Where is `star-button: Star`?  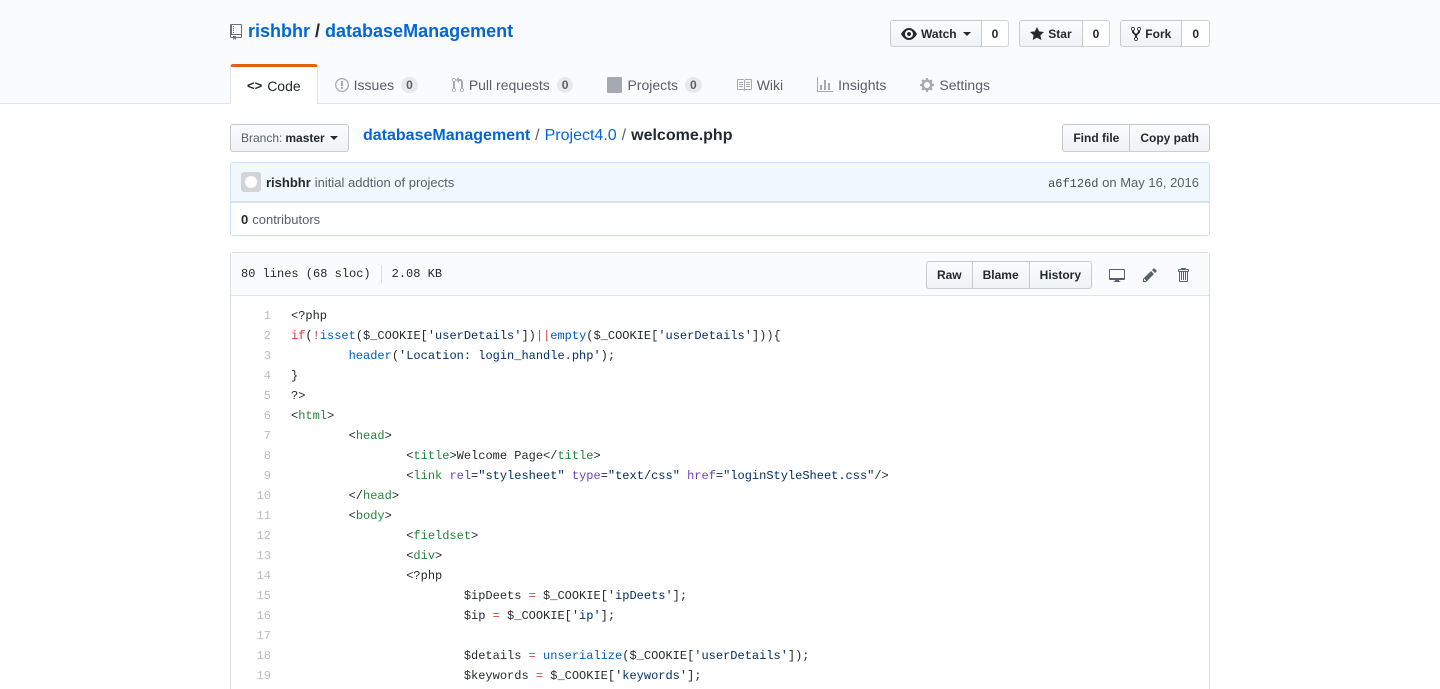 star-button: Star is located at coordinates (1051, 33).